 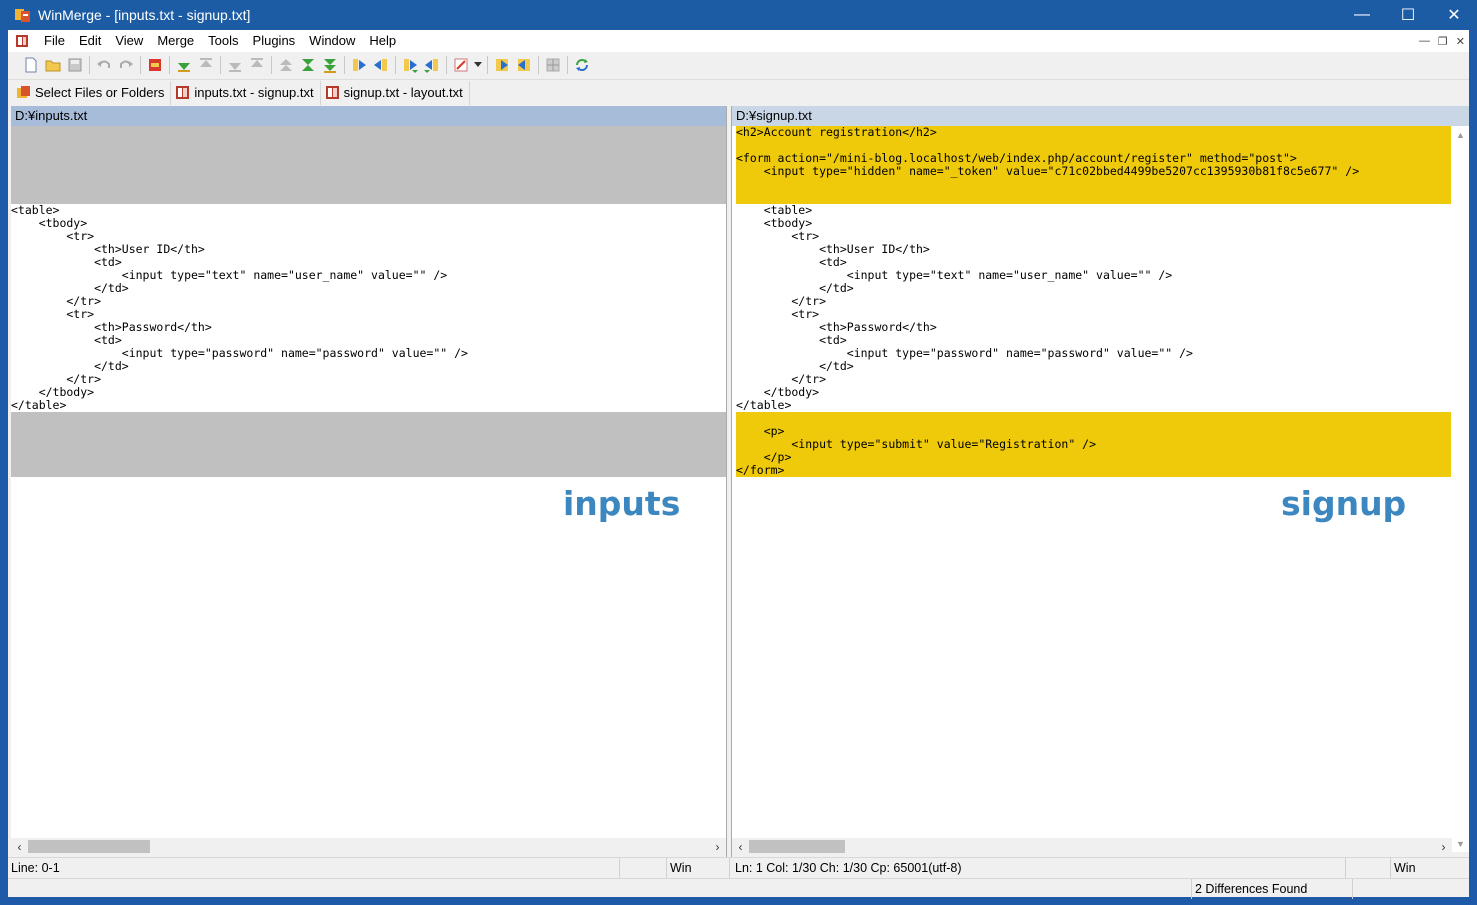 What do you see at coordinates (1443, 41) in the screenshot?
I see `mdi-restore-button: ❐` at bounding box center [1443, 41].